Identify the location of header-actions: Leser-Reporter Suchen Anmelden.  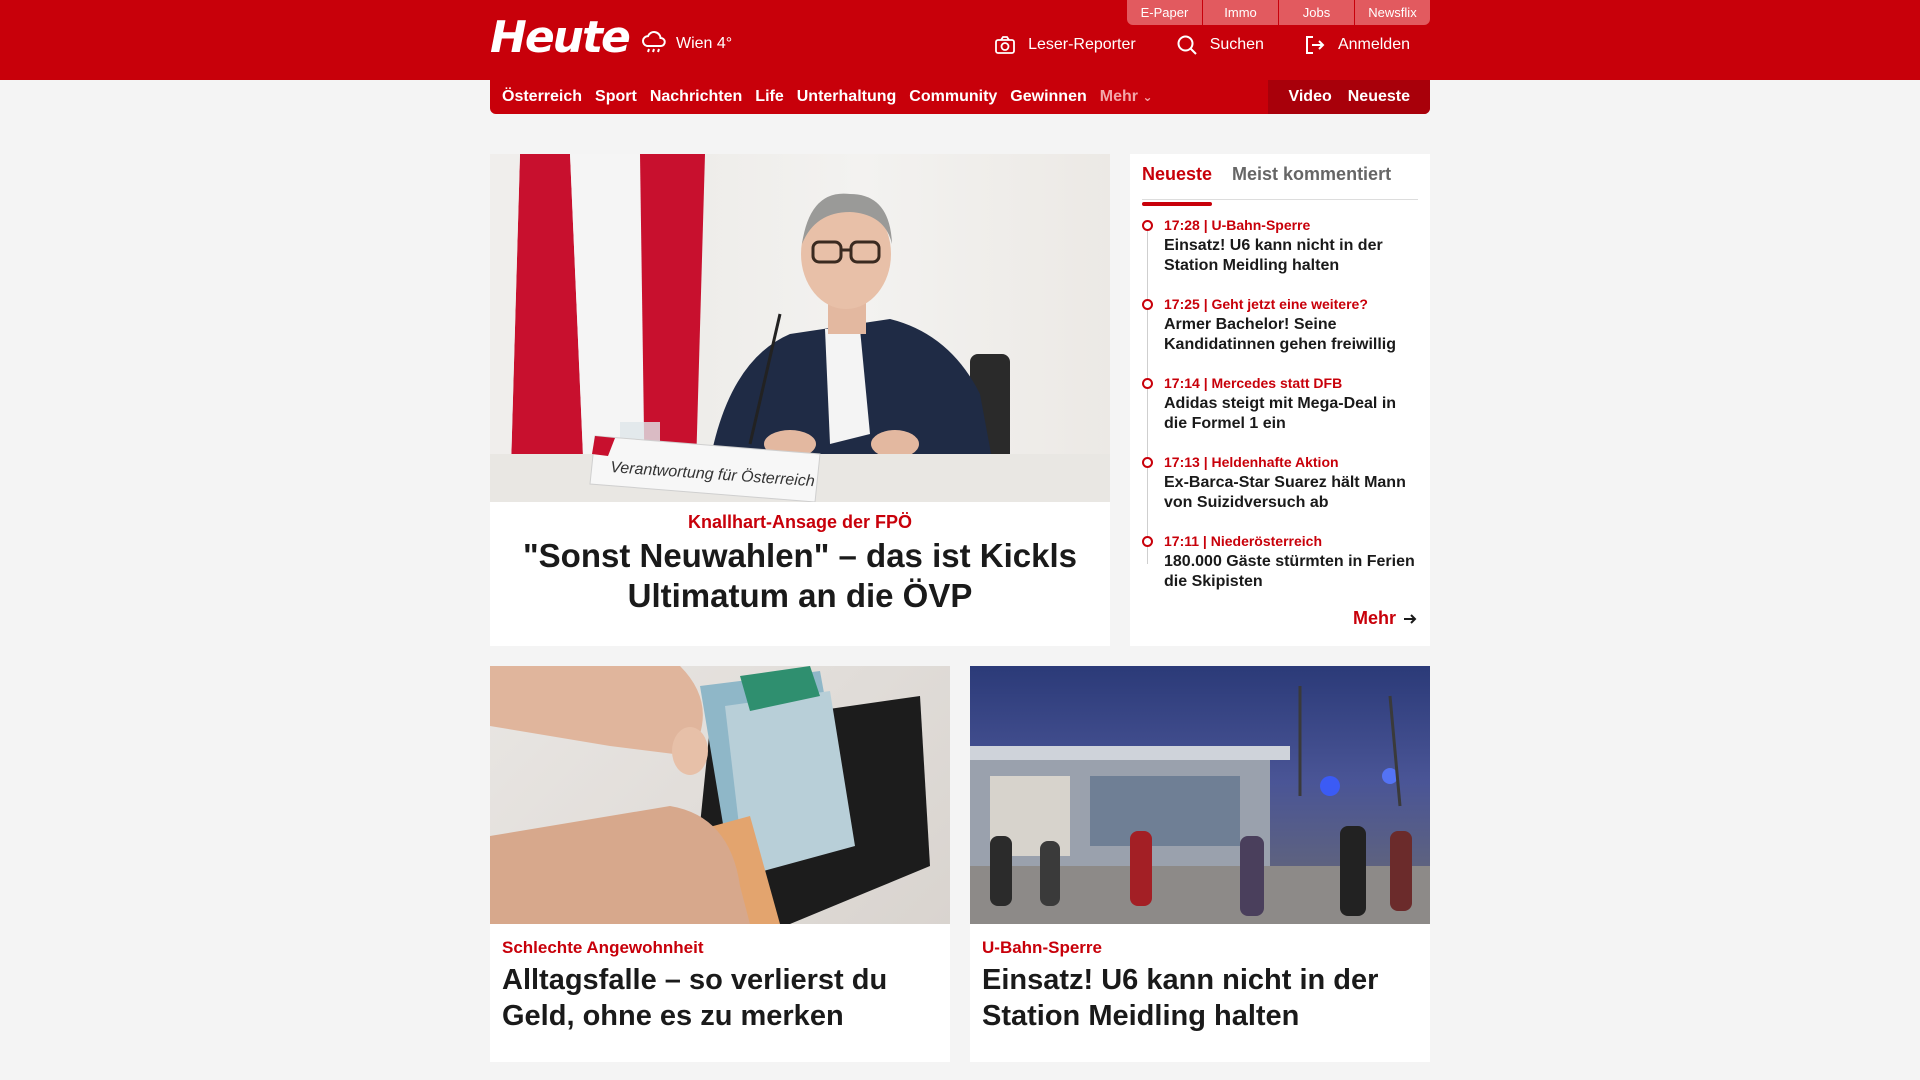
(1202, 45).